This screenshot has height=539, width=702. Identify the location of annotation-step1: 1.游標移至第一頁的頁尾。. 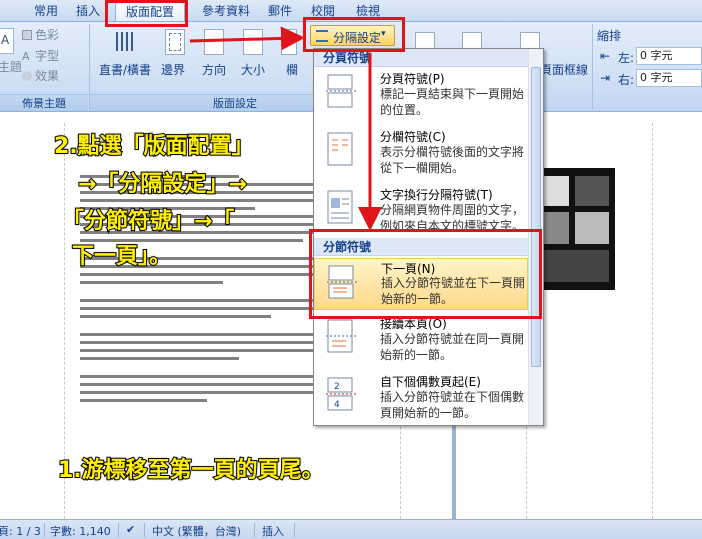
(191, 470).